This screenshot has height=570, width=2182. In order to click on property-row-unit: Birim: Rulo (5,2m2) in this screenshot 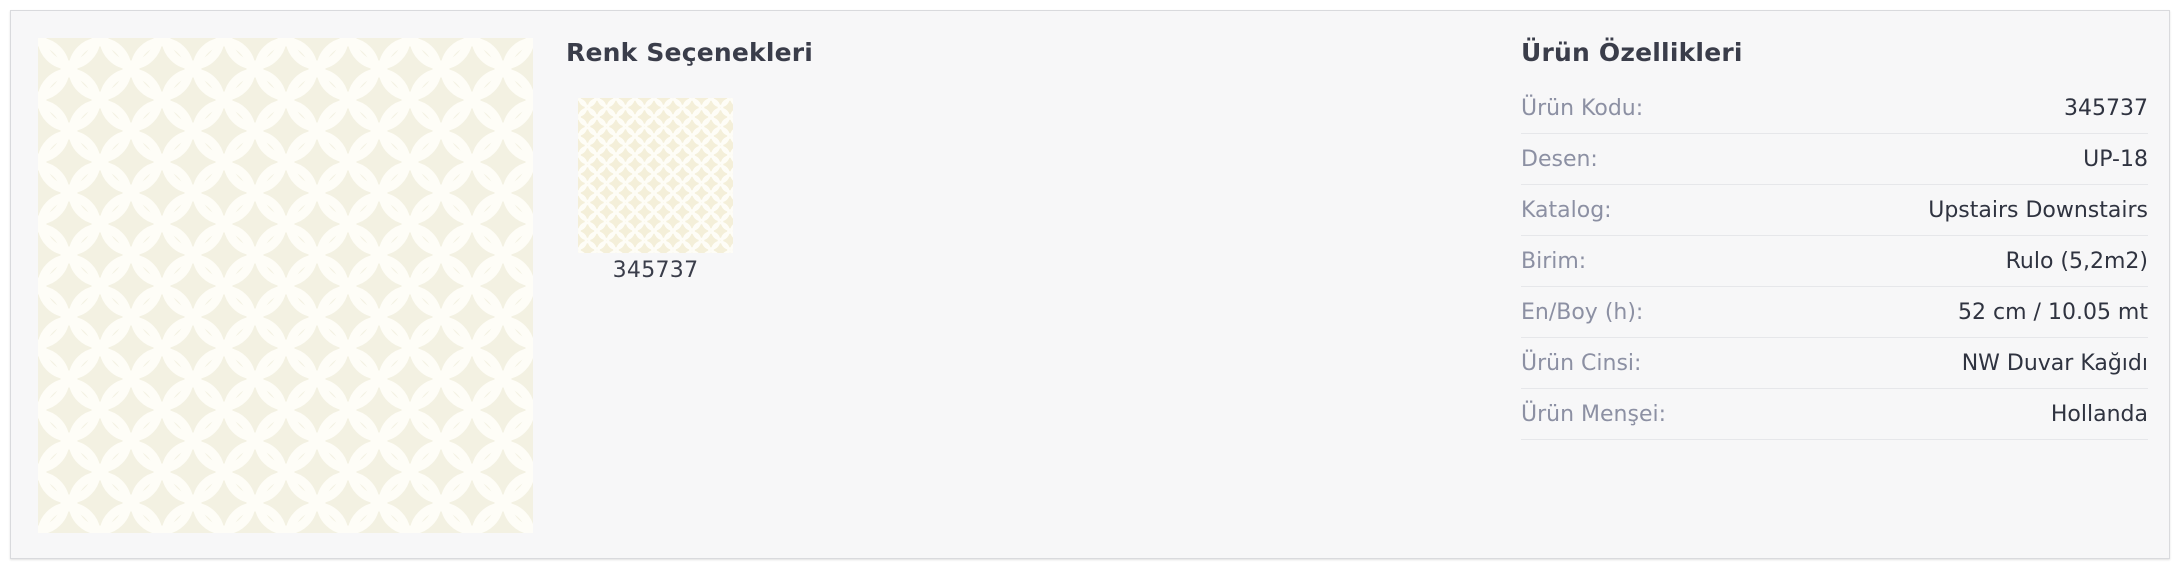, I will do `click(1834, 261)`.